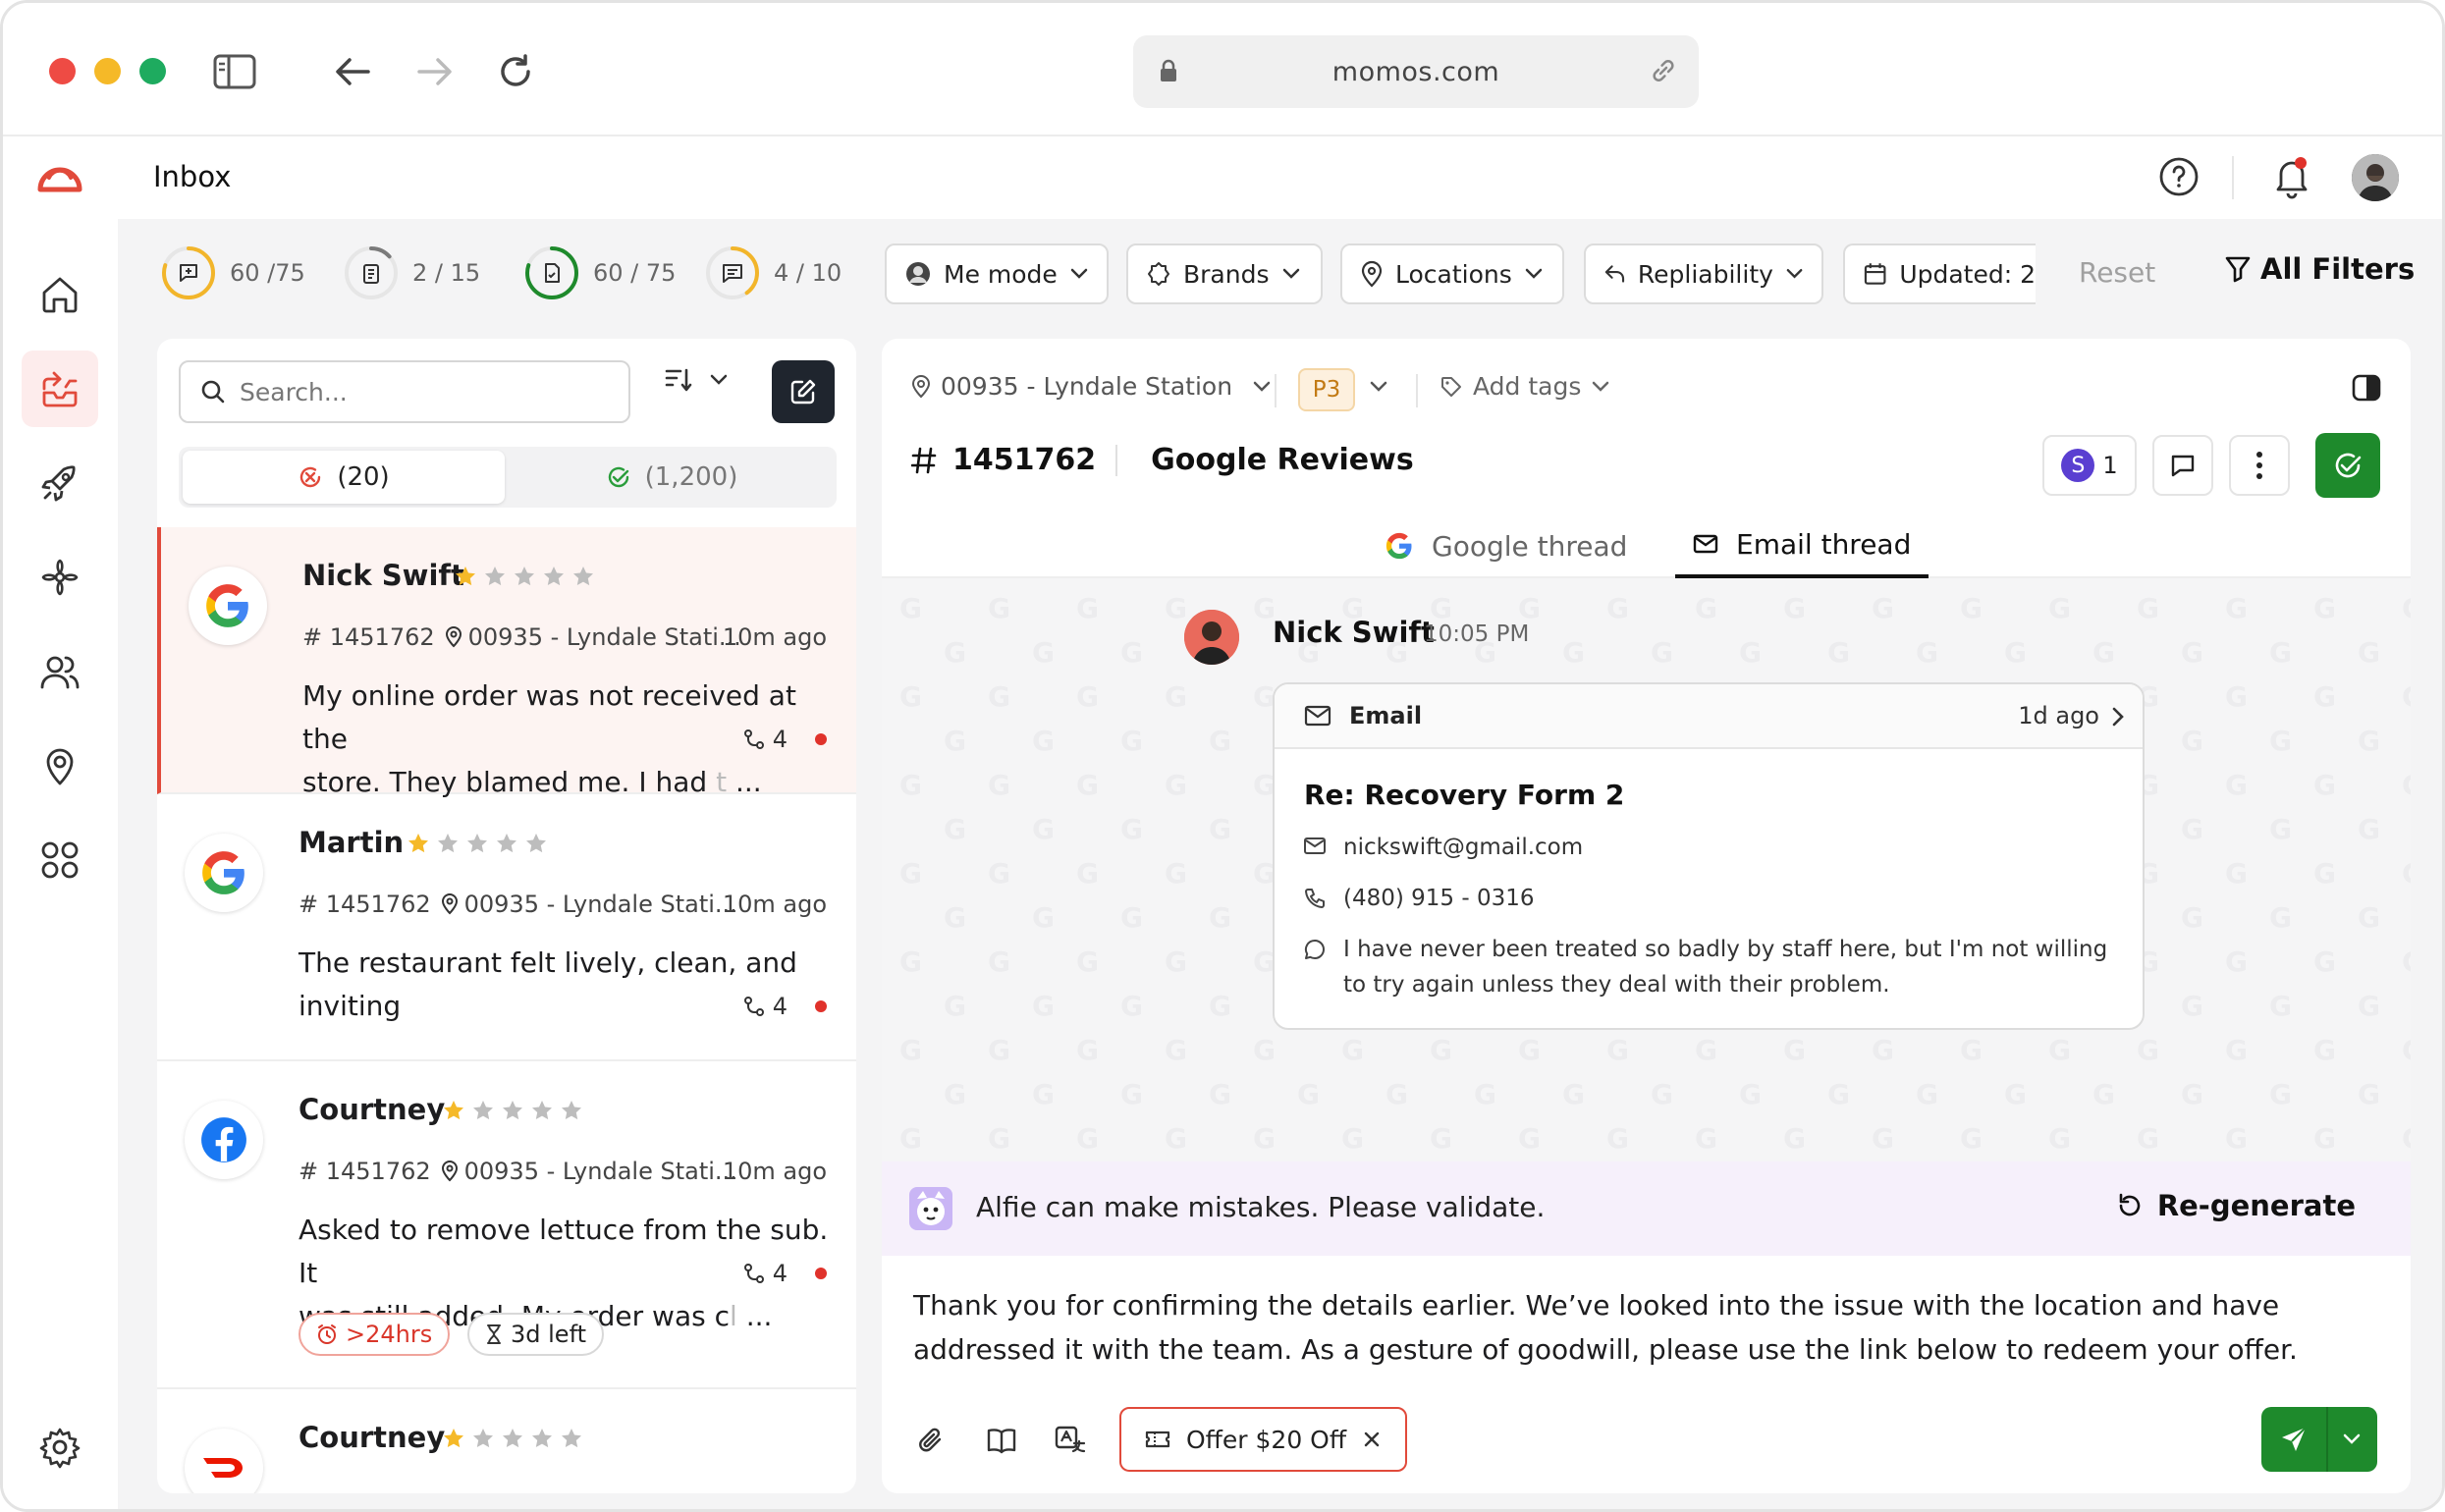 Image resolution: width=2445 pixels, height=1512 pixels. Describe the element at coordinates (60, 860) in the screenshot. I see `sidebar-item-apps` at that location.